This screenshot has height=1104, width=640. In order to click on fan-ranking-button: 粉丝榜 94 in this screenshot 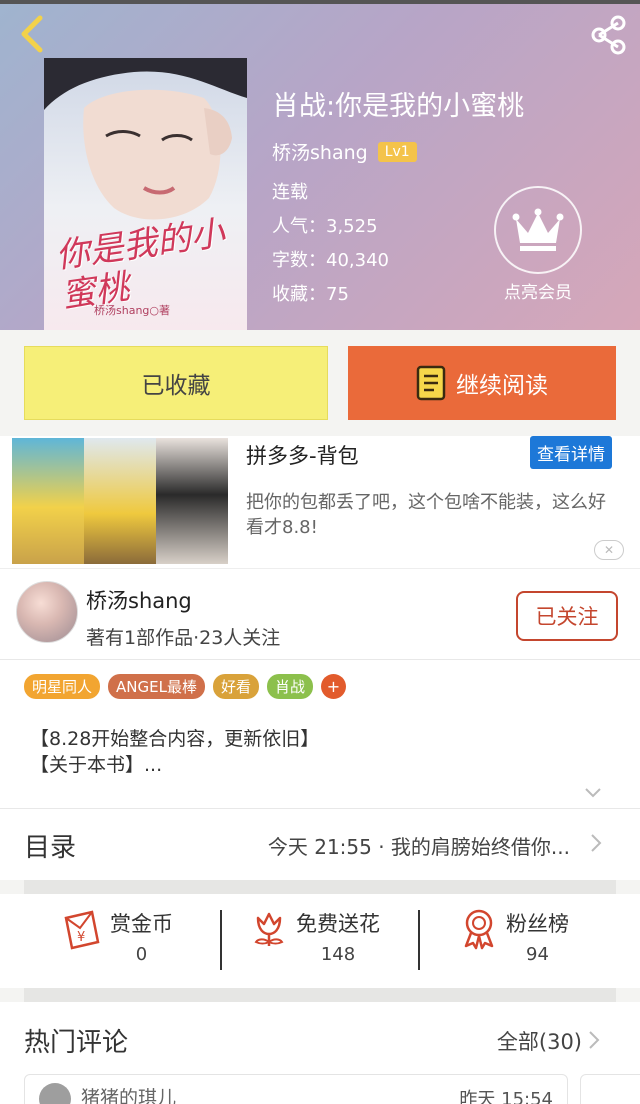, I will do `click(514, 936)`.